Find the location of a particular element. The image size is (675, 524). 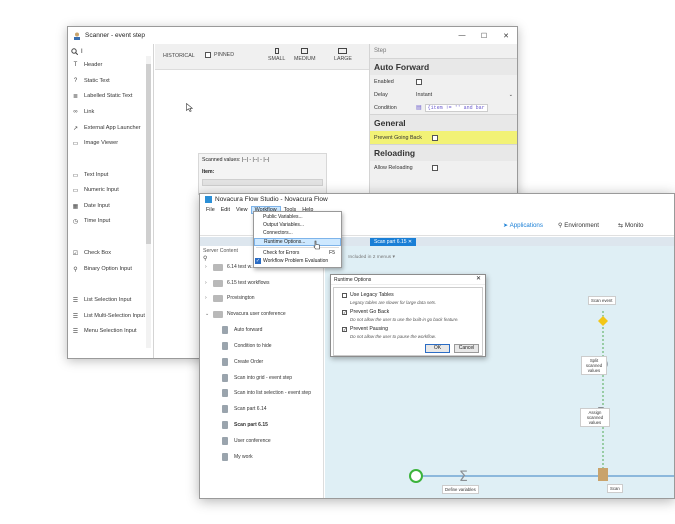

dialog-close-button: ✕ is located at coordinates (478, 278).